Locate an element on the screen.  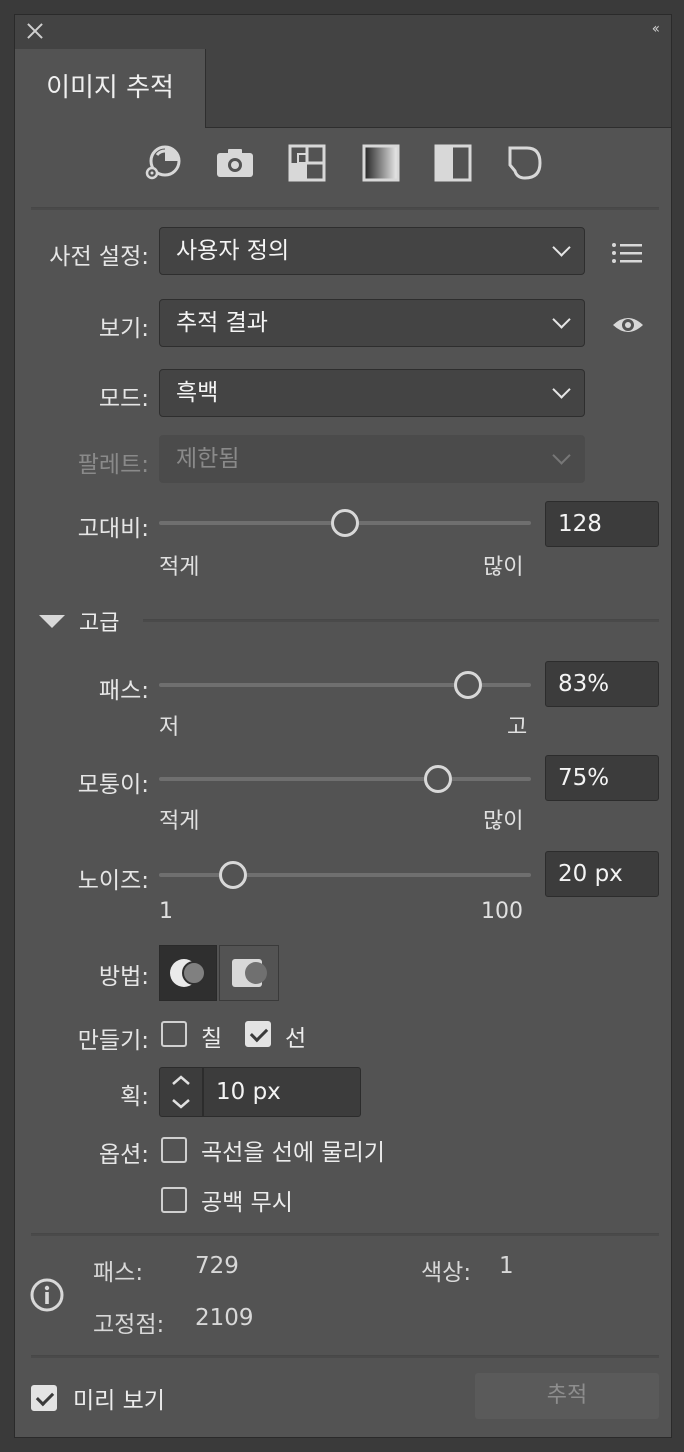
info-icon is located at coordinates (47, 1295).